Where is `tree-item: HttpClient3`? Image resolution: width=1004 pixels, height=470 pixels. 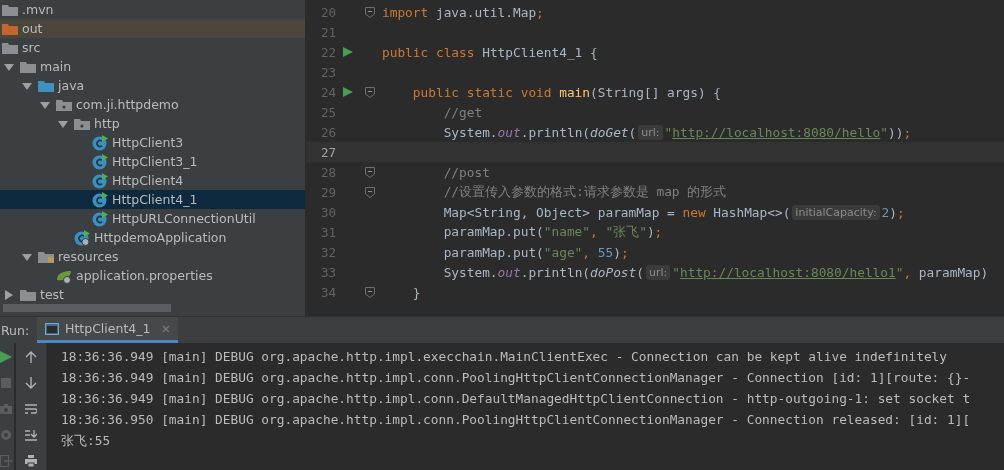 tree-item: HttpClient3 is located at coordinates (148, 142).